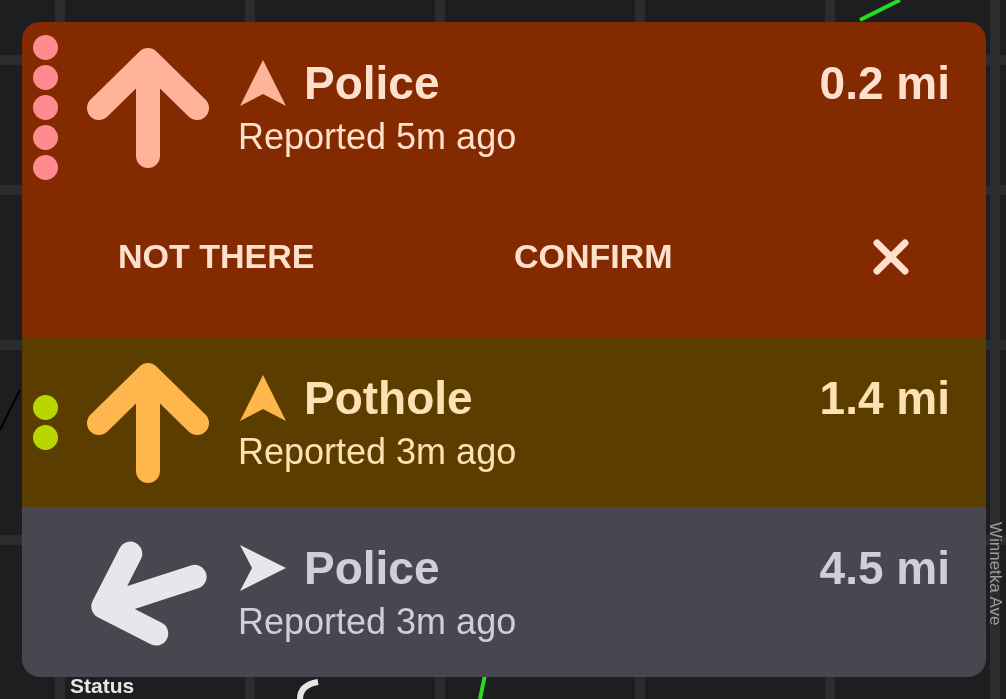 Image resolution: width=1006 pixels, height=699 pixels. I want to click on action-button: NOT THERE, so click(216, 256).